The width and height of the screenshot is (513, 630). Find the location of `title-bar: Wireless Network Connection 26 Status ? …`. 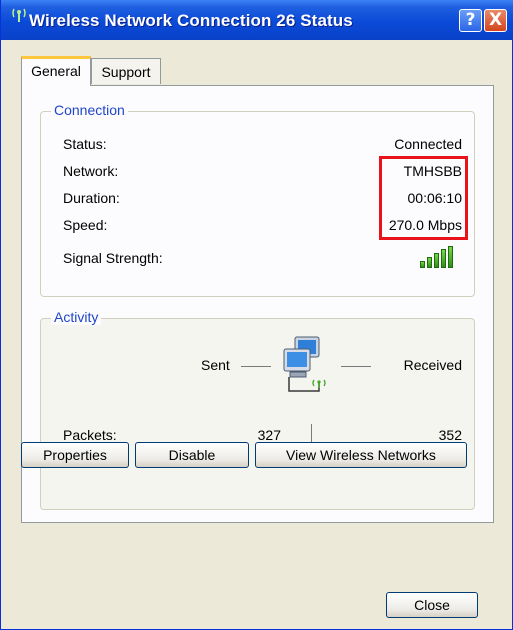

title-bar: Wireless Network Connection 26 Status ? … is located at coordinates (257, 20).